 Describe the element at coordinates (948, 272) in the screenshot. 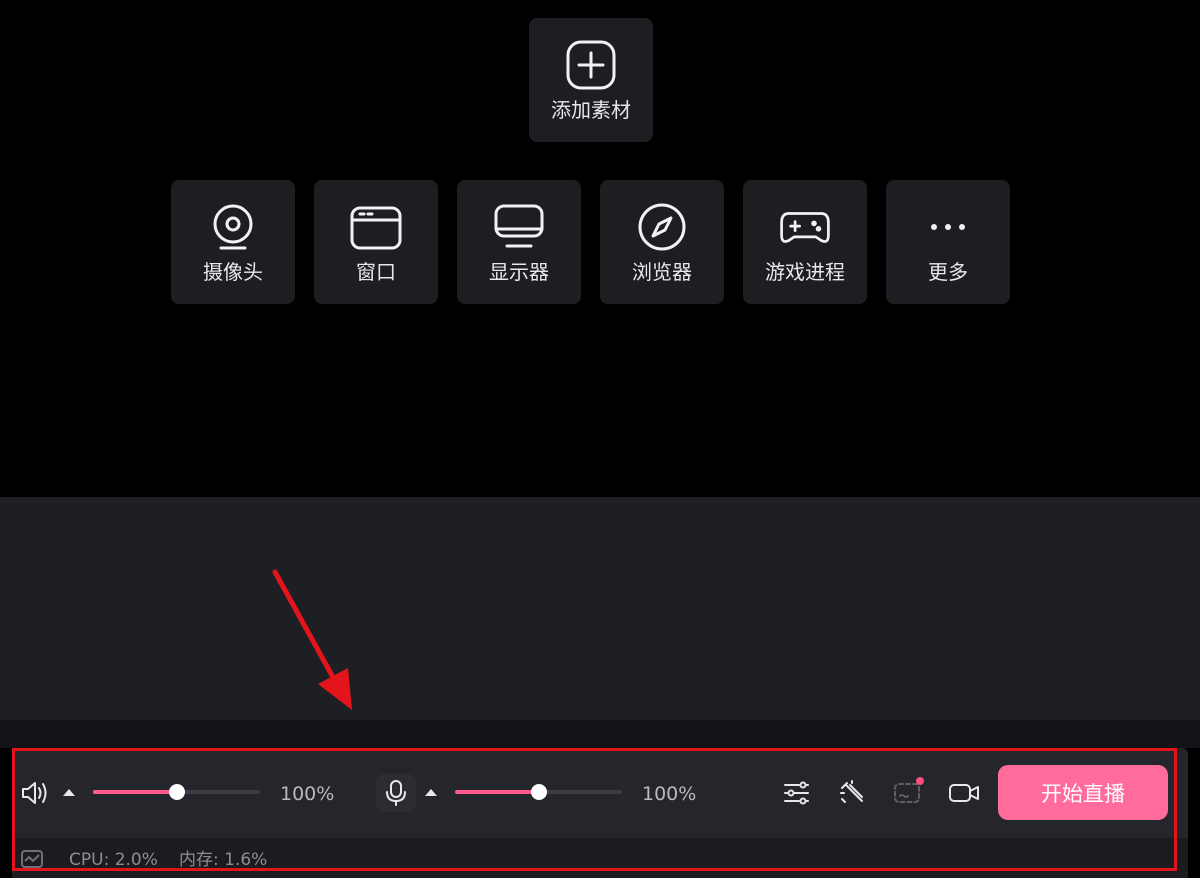

I see `source-label: 更多` at that location.